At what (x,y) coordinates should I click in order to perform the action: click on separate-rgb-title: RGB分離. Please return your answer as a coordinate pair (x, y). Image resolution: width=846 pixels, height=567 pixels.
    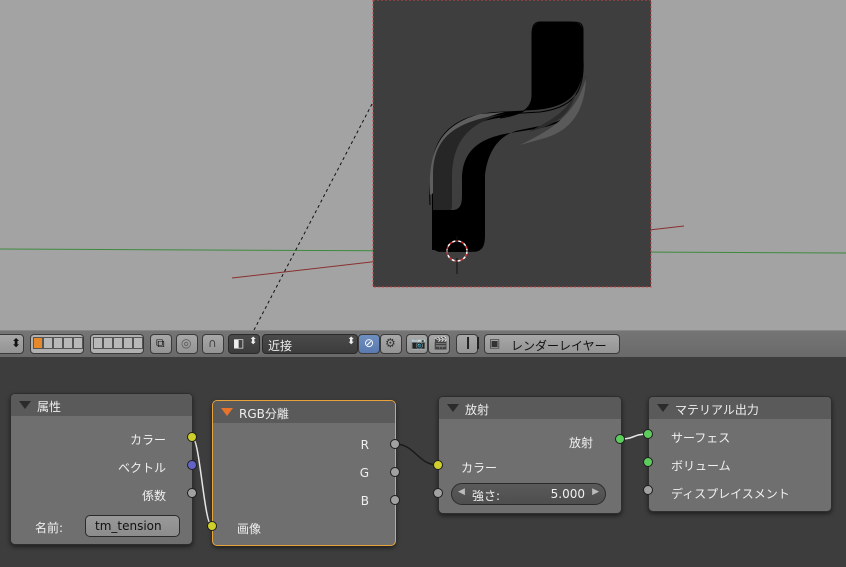
    Looking at the image, I should click on (264, 414).